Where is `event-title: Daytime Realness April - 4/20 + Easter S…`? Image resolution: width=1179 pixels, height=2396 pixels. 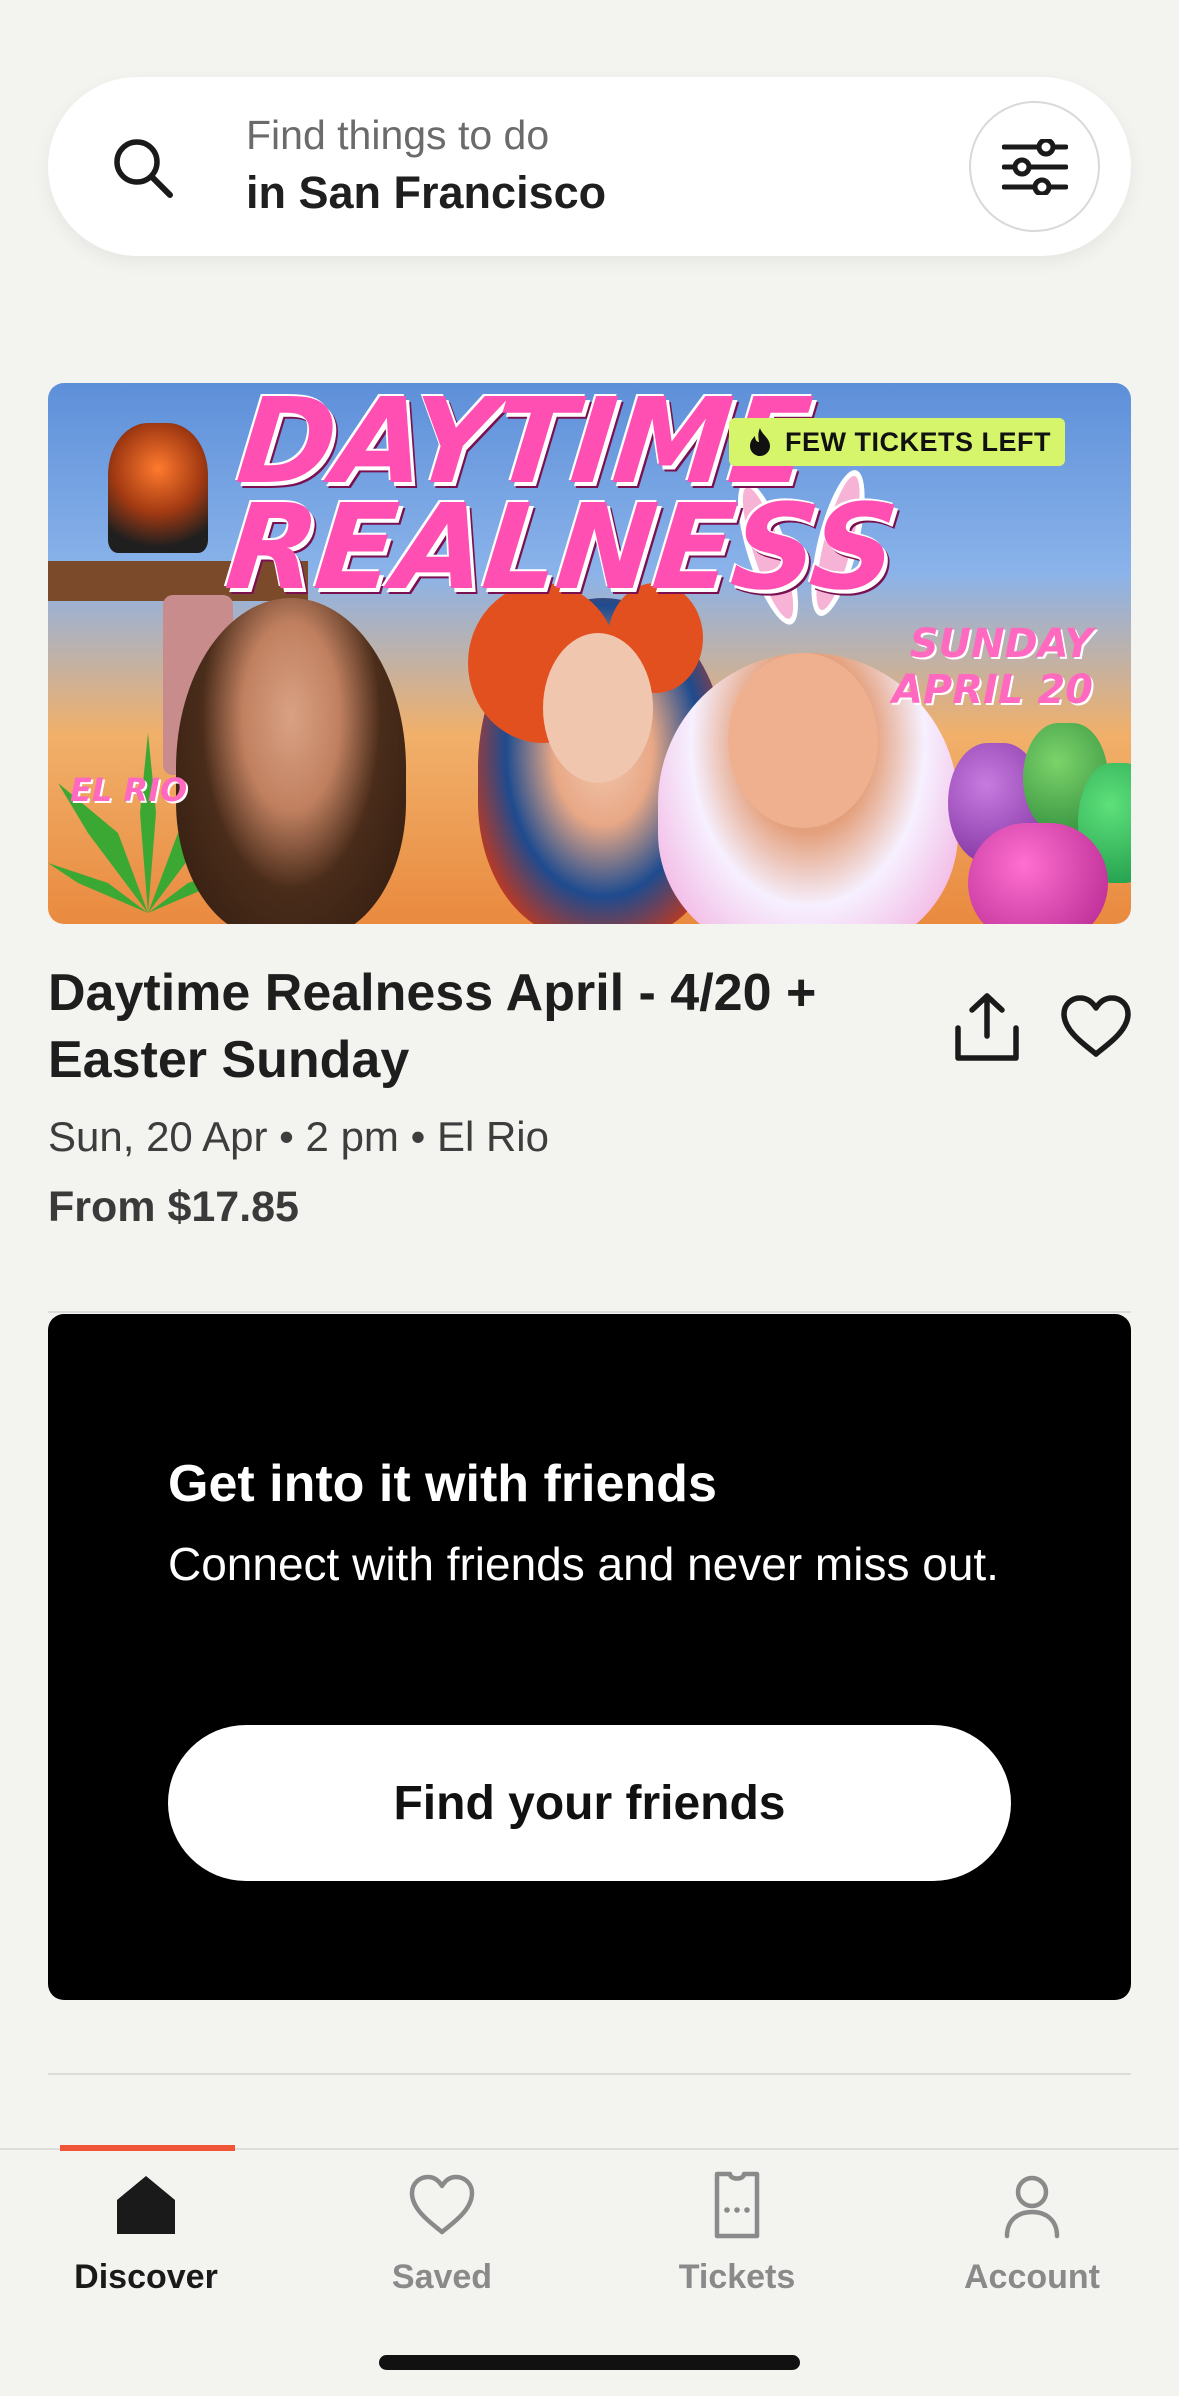
event-title: Daytime Realness April - 4/20 + Easter S… is located at coordinates (488, 1027).